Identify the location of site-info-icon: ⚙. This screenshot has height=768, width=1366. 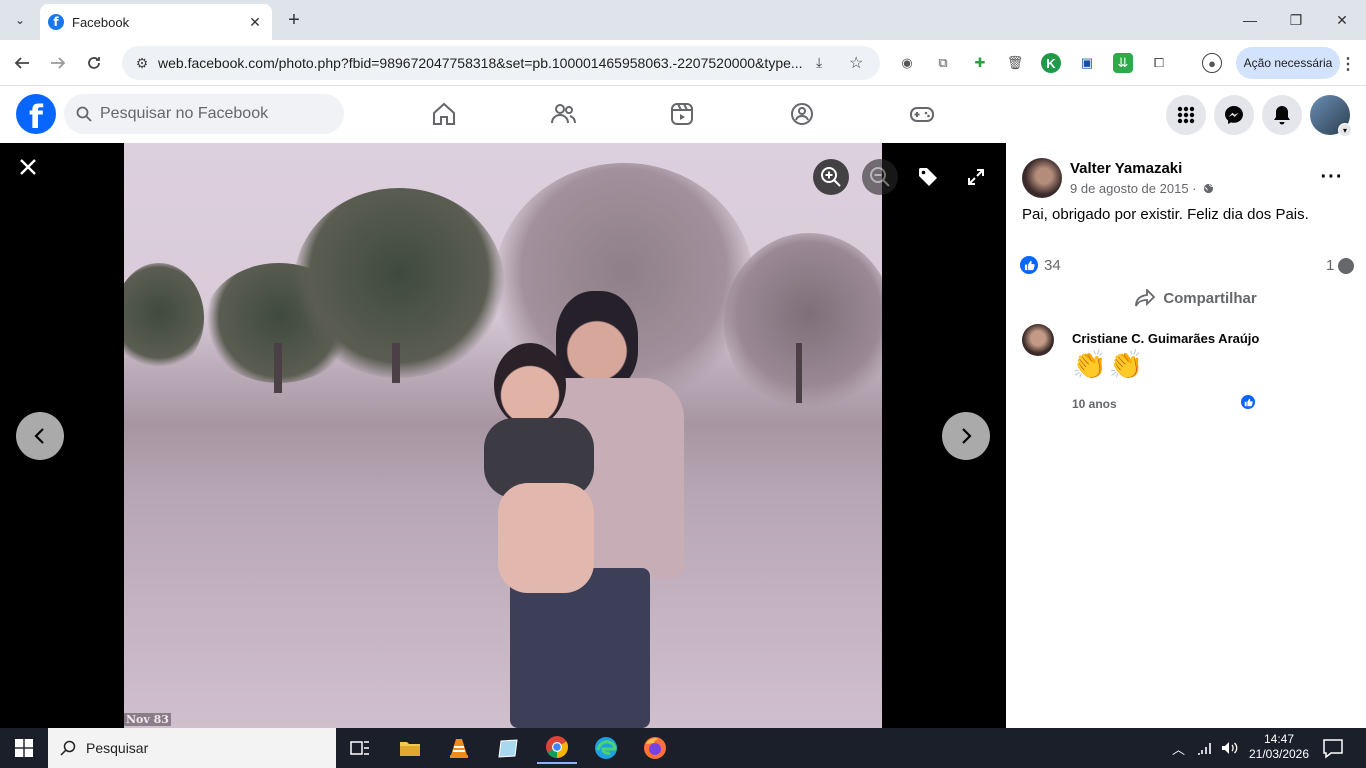
(142, 63).